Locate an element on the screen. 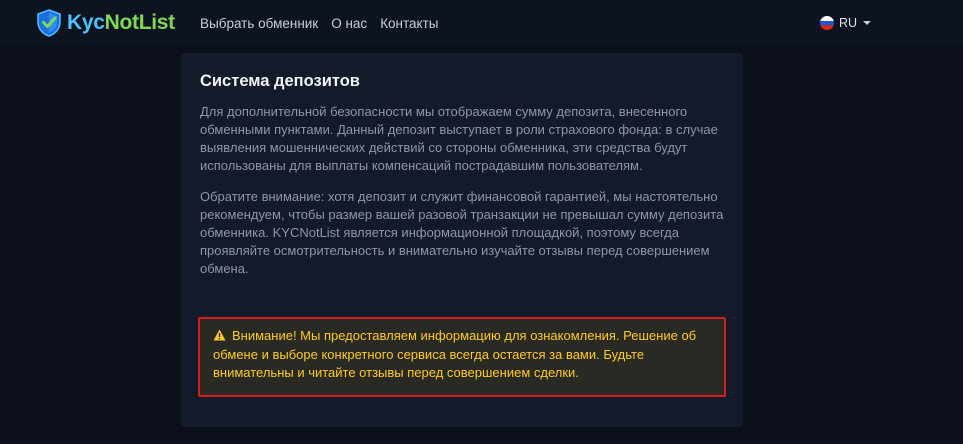  brand-logo: KycNotList is located at coordinates (105, 23).